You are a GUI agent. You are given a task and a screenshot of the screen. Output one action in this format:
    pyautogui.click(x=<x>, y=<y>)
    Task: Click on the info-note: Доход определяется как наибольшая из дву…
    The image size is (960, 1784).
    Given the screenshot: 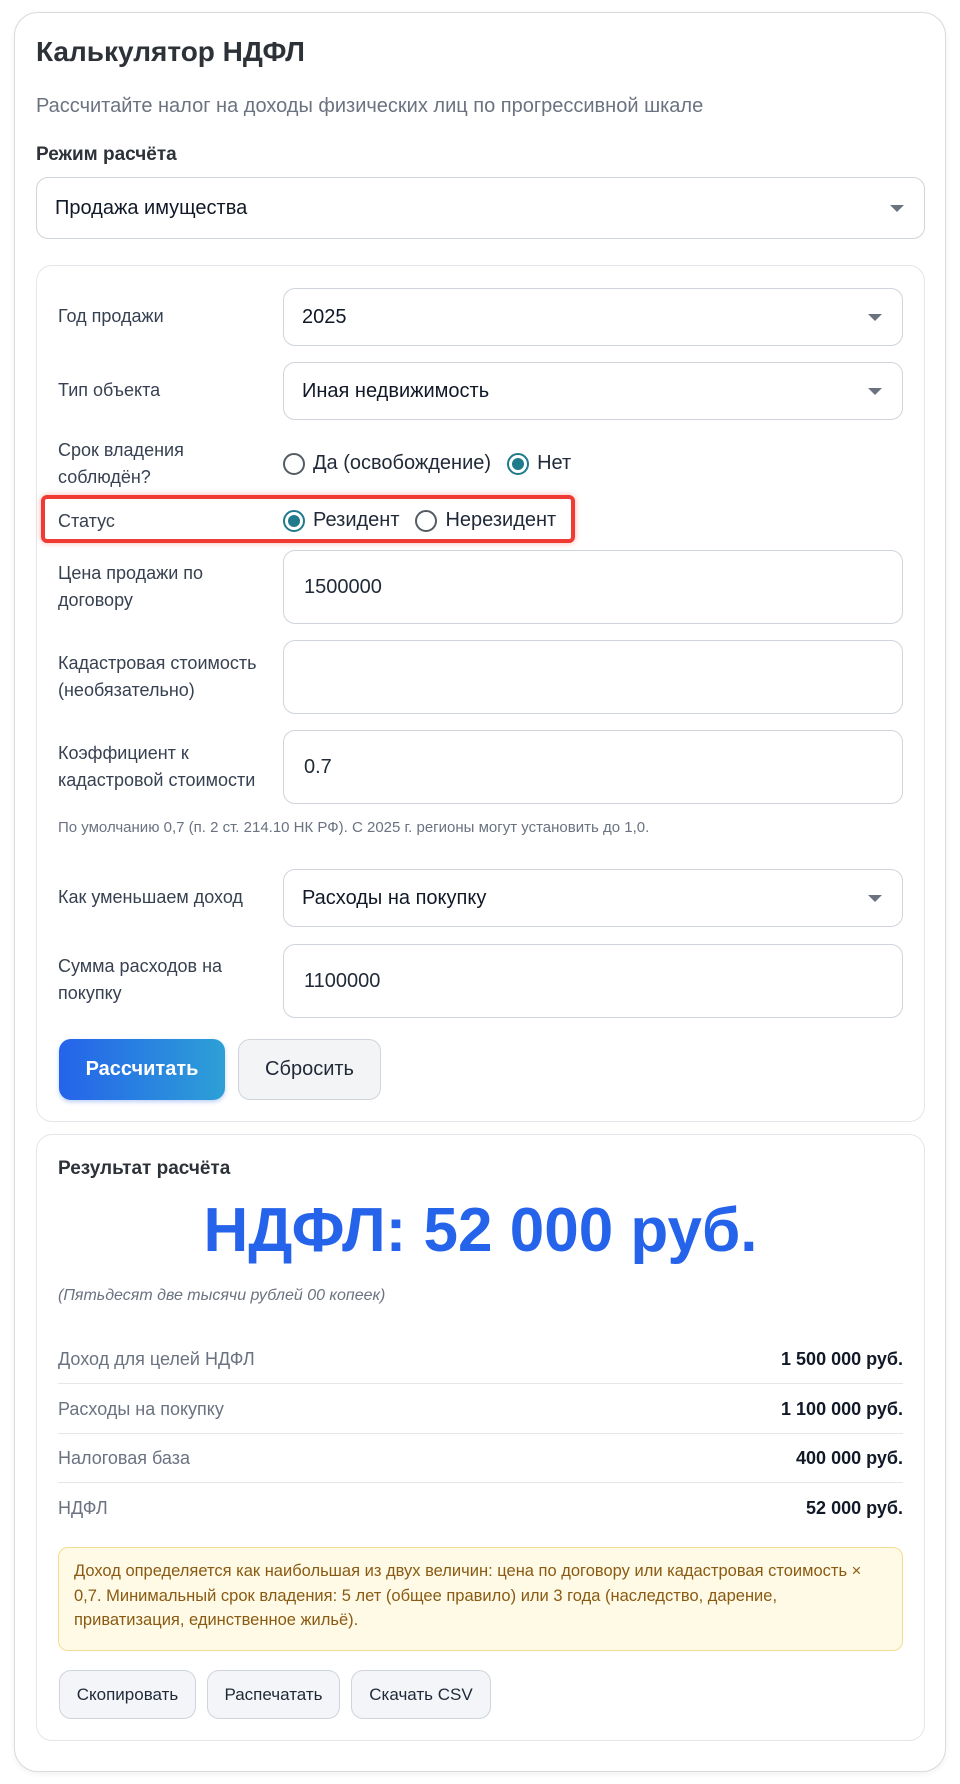 What is the action you would take?
    pyautogui.click(x=480, y=1599)
    